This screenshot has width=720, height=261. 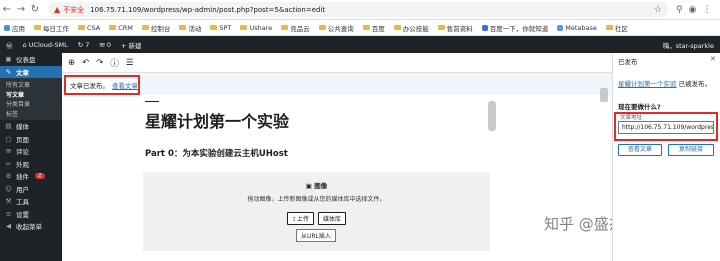 What do you see at coordinates (8, 71) in the screenshot?
I see `pin-icon: ✎` at bounding box center [8, 71].